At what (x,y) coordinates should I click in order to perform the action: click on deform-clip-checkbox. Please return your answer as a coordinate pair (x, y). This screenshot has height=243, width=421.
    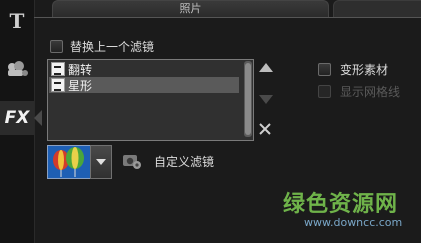
    Looking at the image, I should click on (324, 69).